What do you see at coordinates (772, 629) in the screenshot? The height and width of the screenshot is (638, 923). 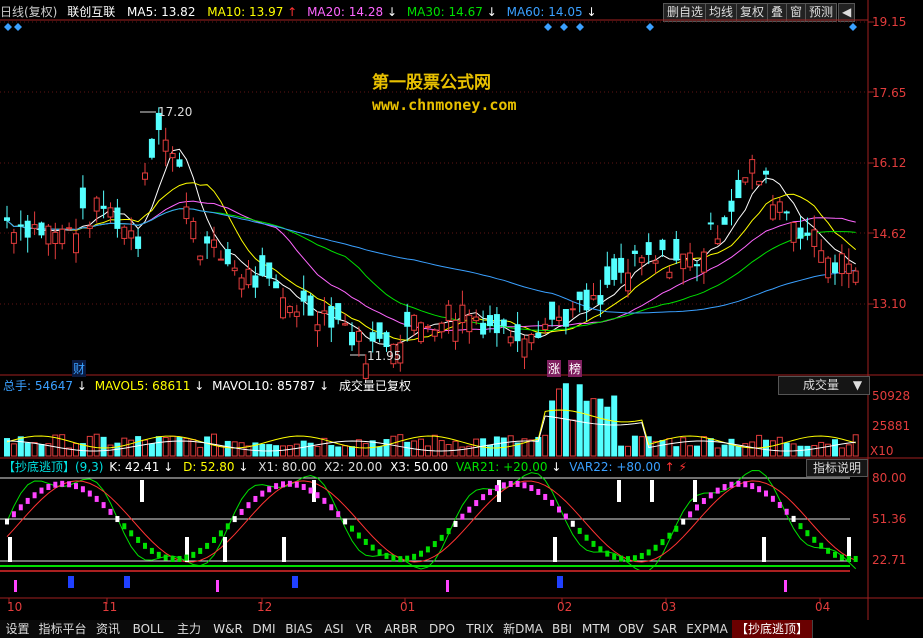 I see `tab-19: 【抄底逃顶】` at bounding box center [772, 629].